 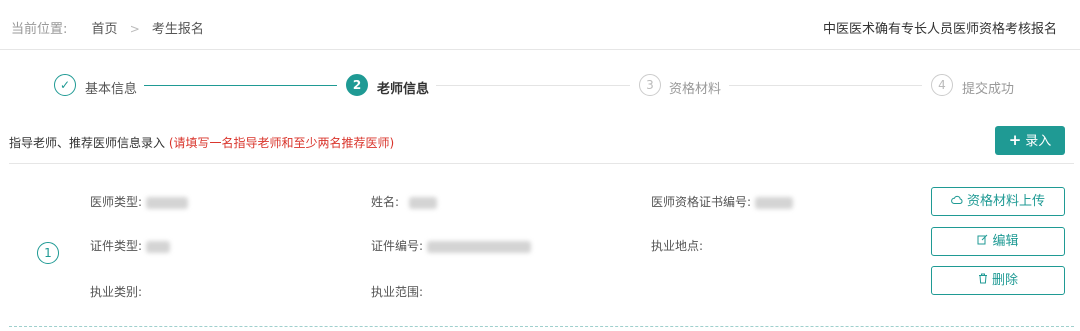 I want to click on step-2-label: 老师信息, so click(x=403, y=89).